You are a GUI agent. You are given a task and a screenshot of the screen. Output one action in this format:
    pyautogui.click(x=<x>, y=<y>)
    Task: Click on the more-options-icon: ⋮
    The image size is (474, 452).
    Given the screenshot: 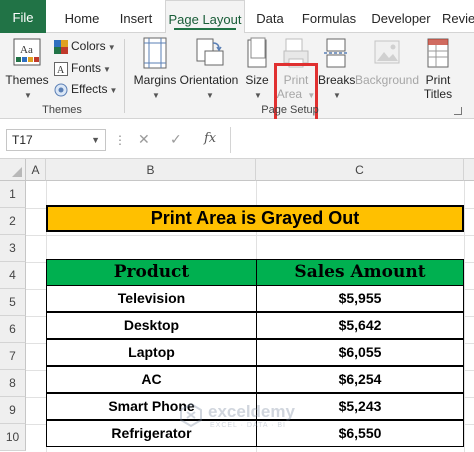 What is the action you would take?
    pyautogui.click(x=120, y=140)
    